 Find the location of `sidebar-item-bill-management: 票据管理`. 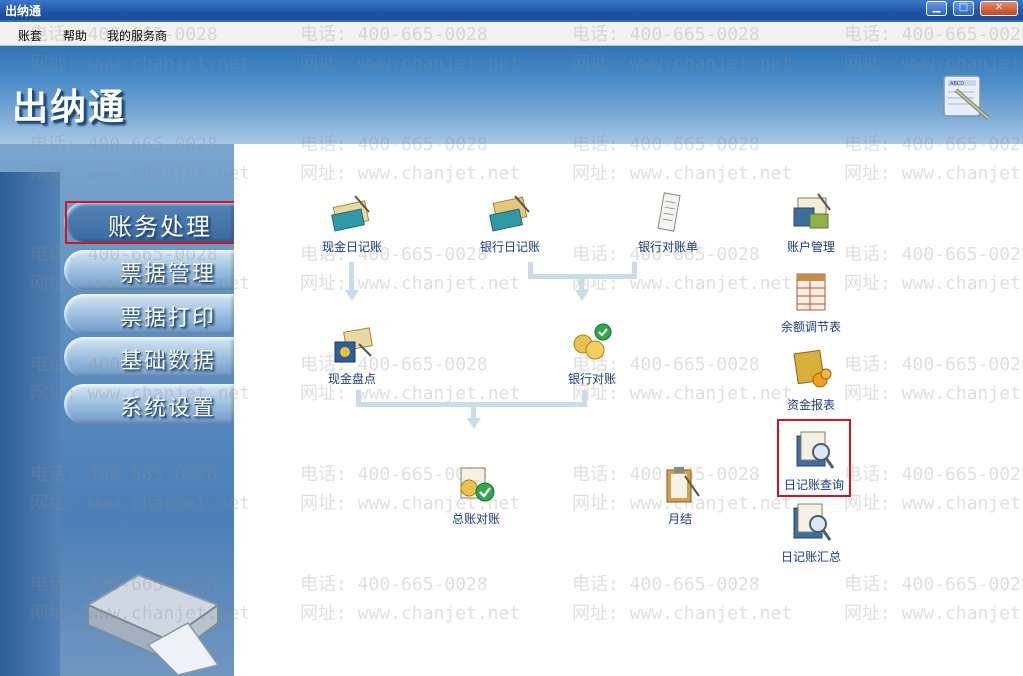

sidebar-item-bill-management: 票据管理 is located at coordinates (149, 270).